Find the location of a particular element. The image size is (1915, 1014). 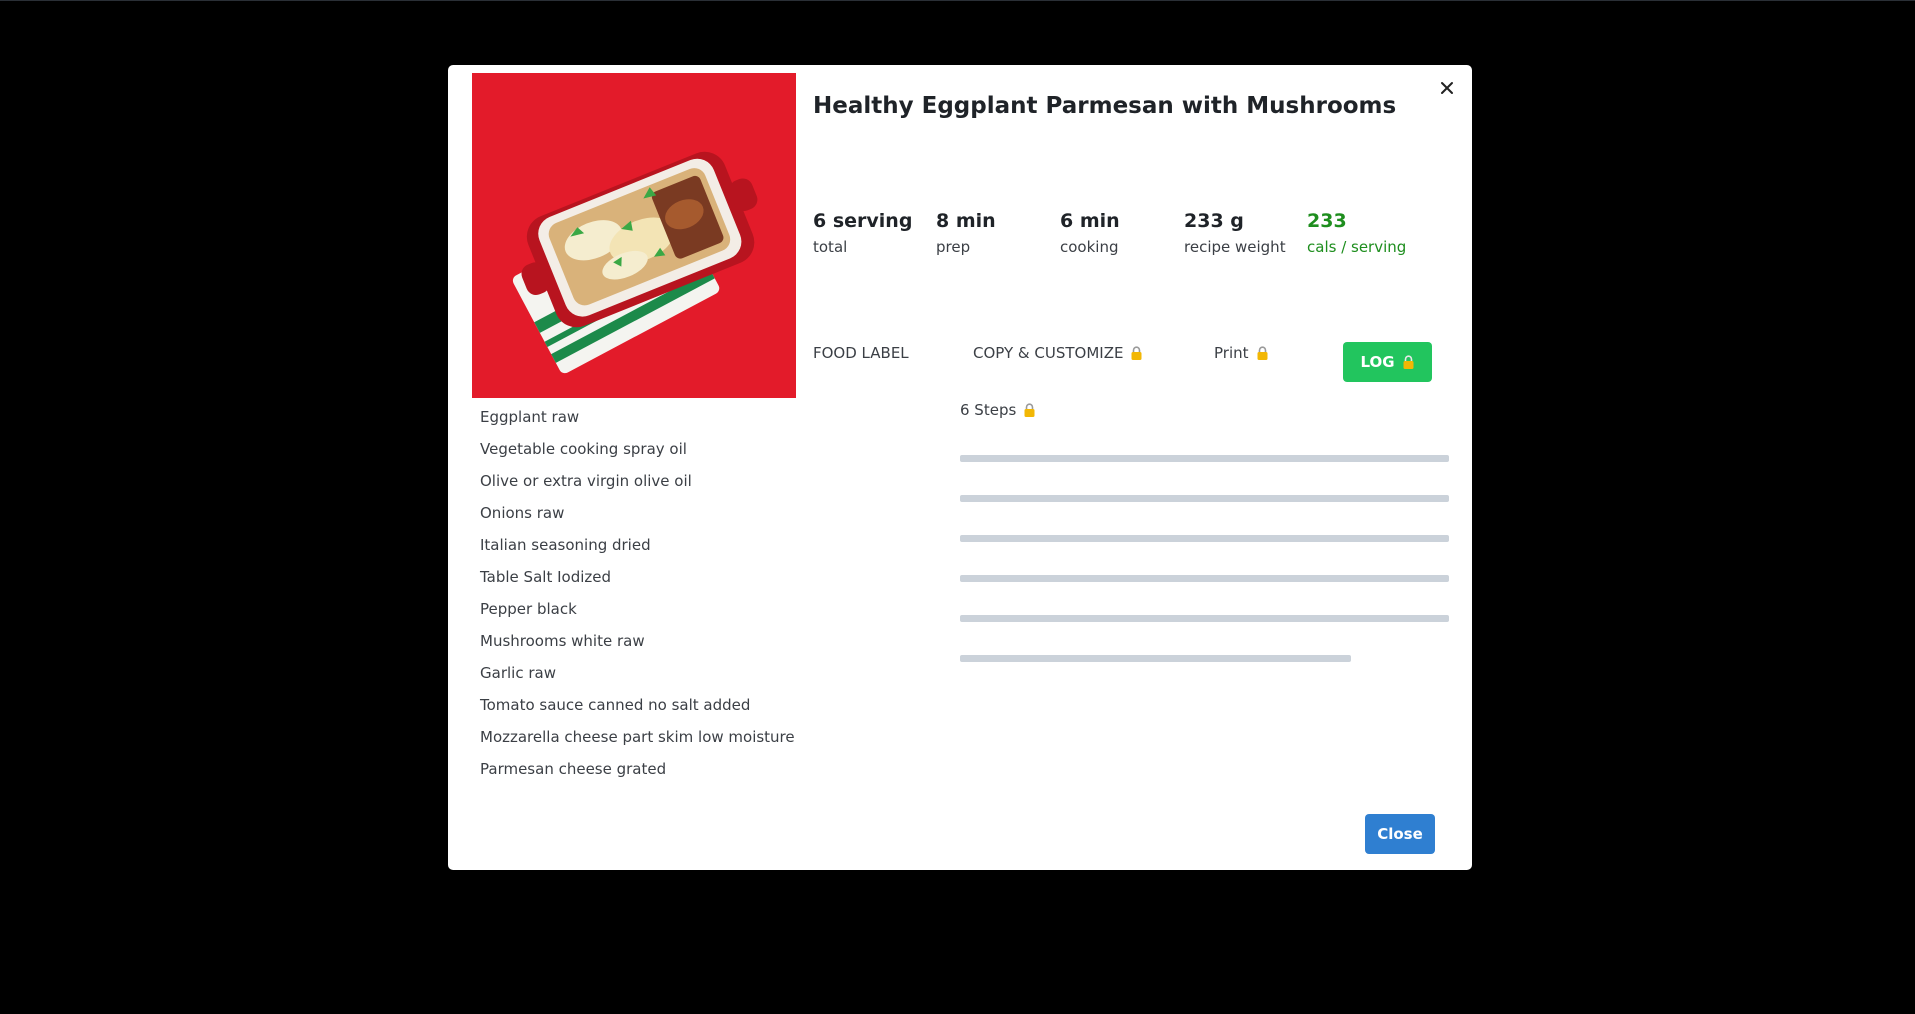

stat-recipe-weight: 233 g recipe weight is located at coordinates (1244, 233).